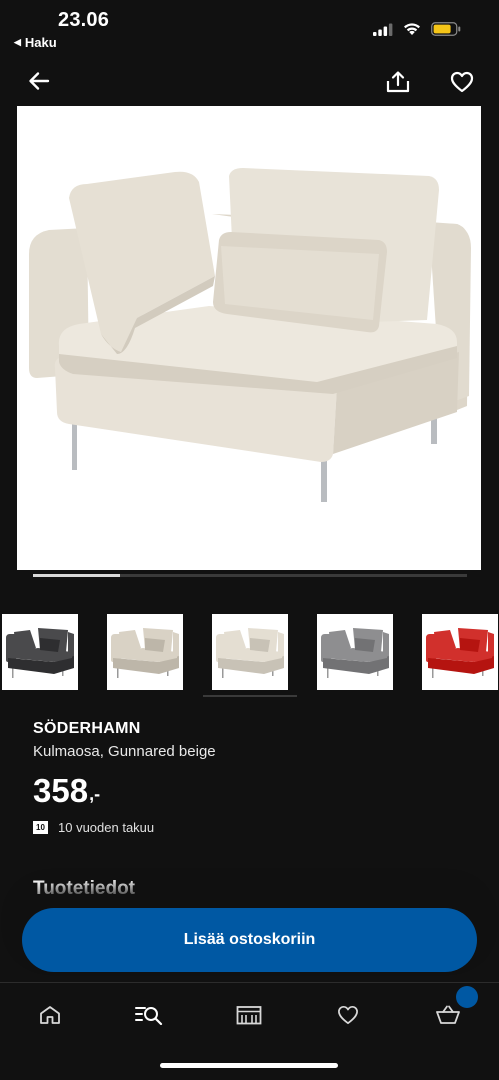  Describe the element at coordinates (76, 575) in the screenshot. I see `gallery-progress-fill` at that location.